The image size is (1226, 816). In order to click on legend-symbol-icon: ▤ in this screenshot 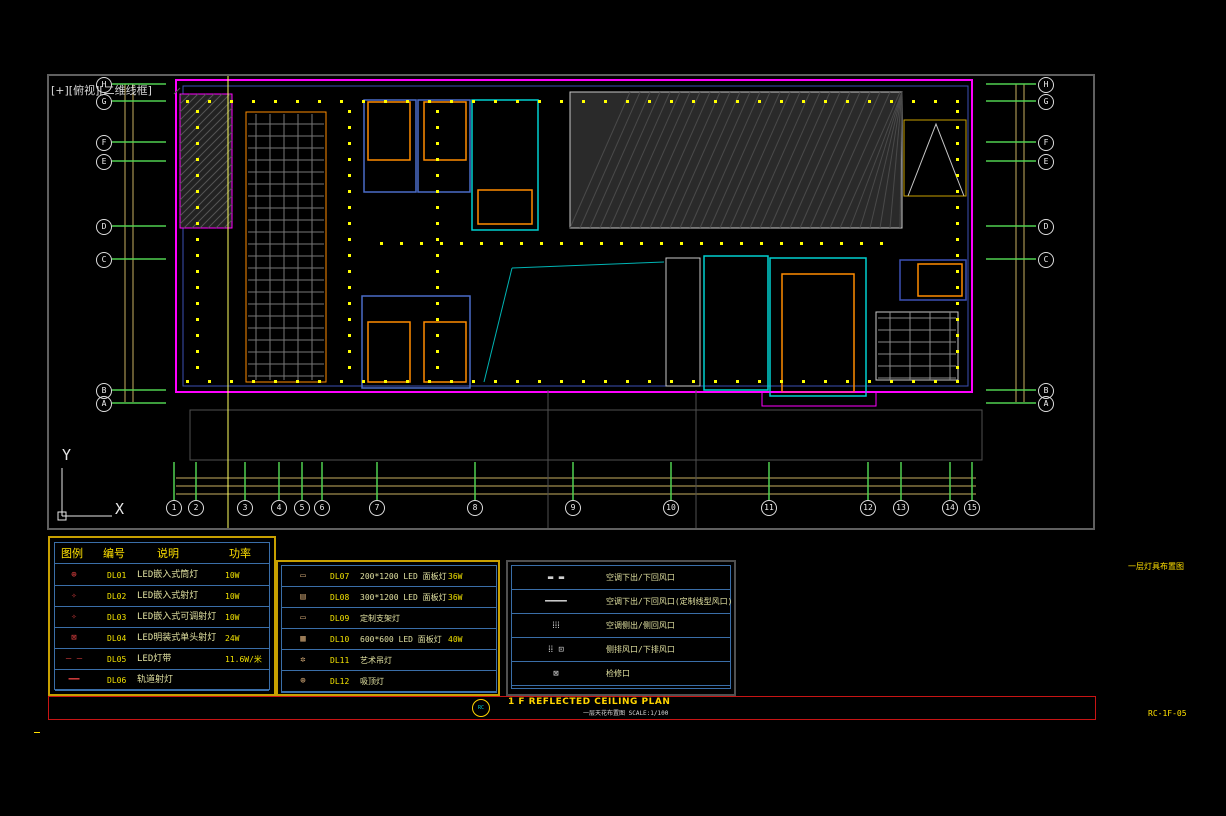, I will do `click(303, 597)`.